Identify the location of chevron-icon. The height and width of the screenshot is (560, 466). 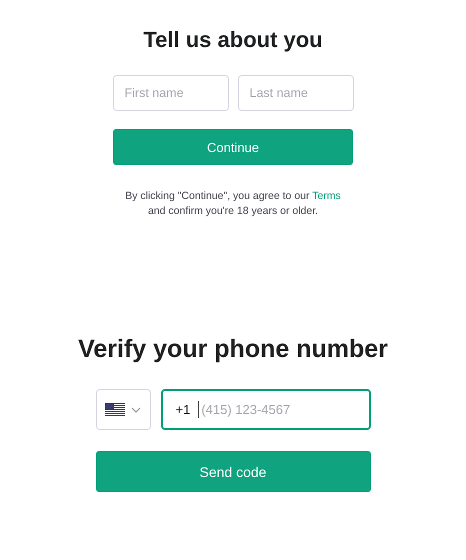
(136, 409).